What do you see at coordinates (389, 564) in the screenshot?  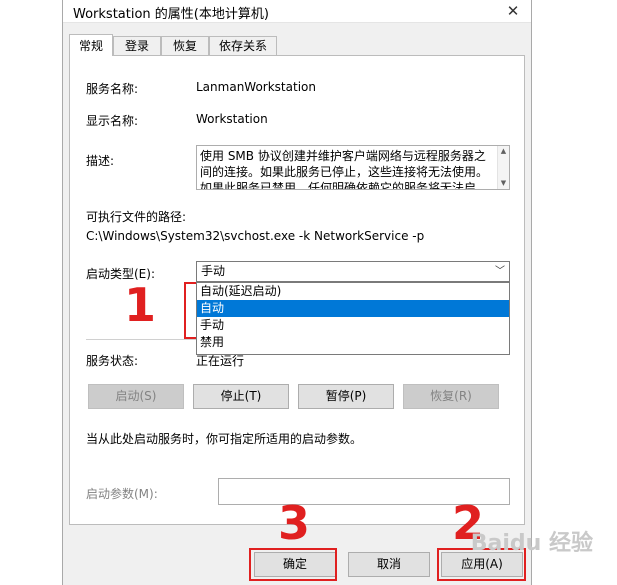 I see `cancel-button: 取消` at bounding box center [389, 564].